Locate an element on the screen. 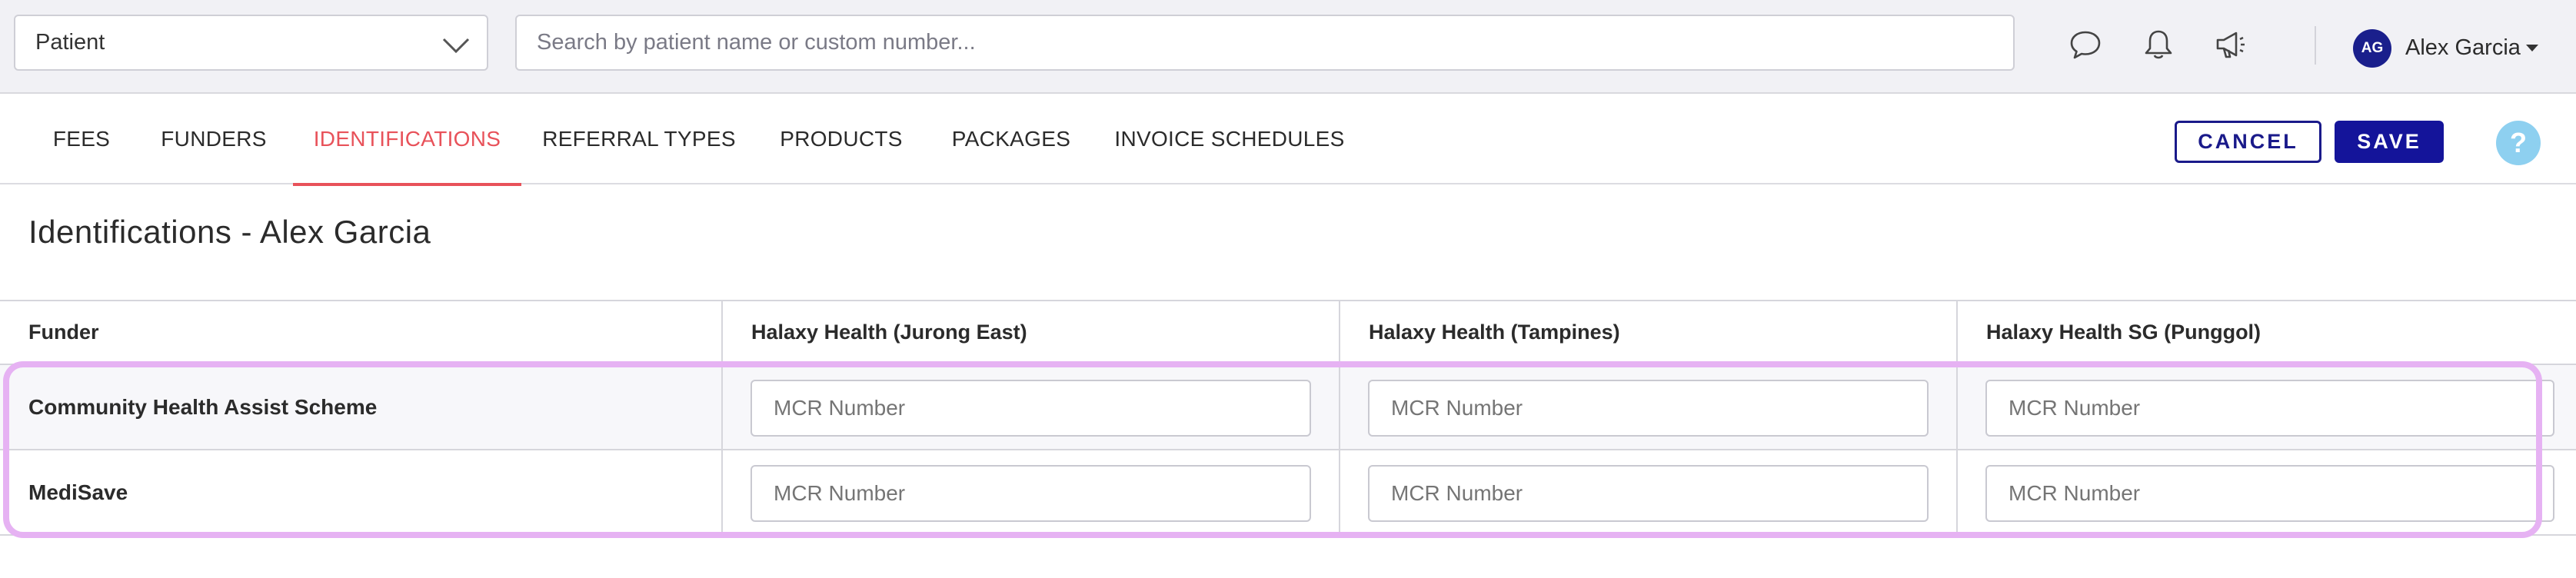 This screenshot has height=578, width=2576. tab-label: FEES is located at coordinates (81, 139).